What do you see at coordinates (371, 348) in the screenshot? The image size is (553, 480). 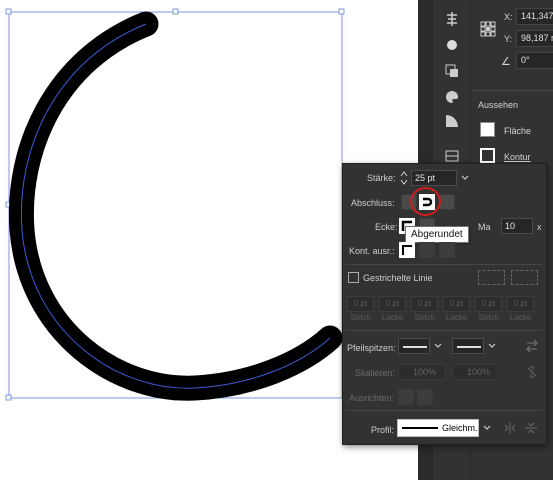 I see `arrowheads-label: Pfeilspitzen:` at bounding box center [371, 348].